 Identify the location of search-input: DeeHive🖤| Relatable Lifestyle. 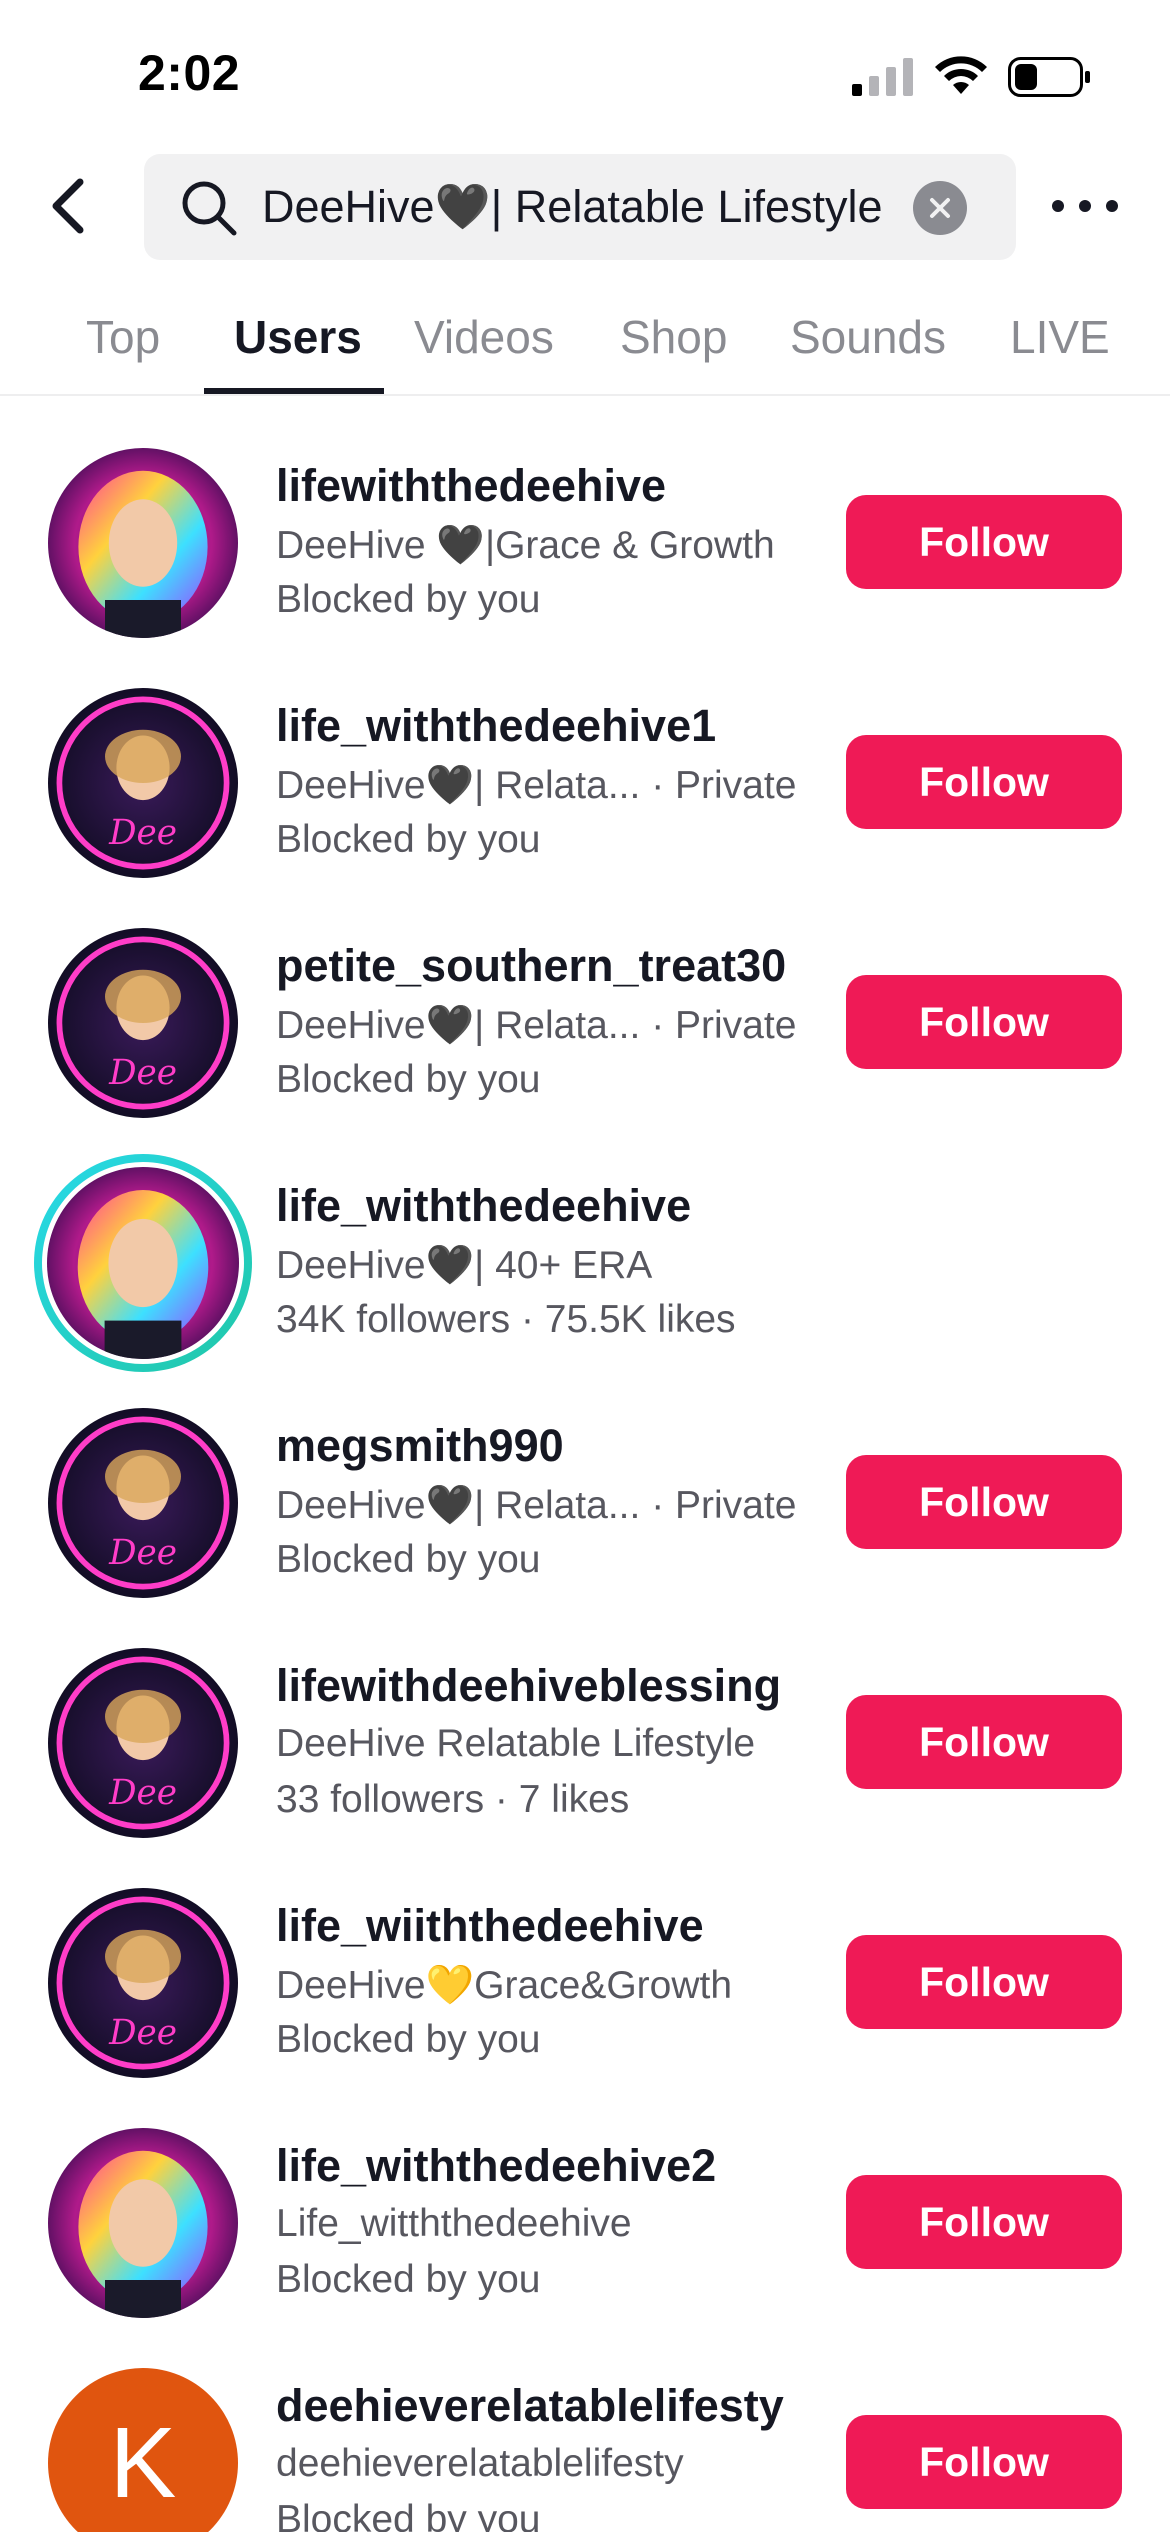
(580, 207).